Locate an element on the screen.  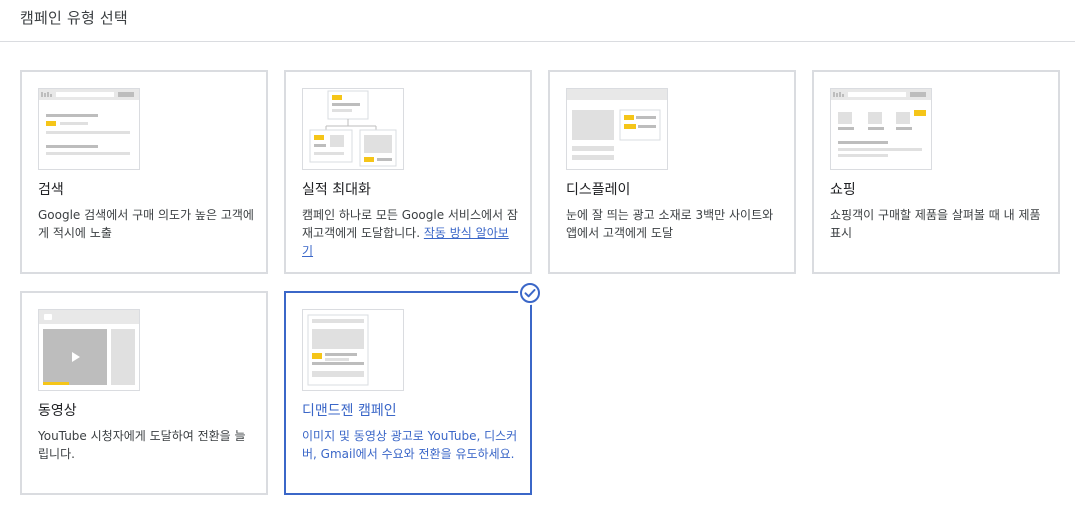
search-illustration-icon is located at coordinates (89, 129).